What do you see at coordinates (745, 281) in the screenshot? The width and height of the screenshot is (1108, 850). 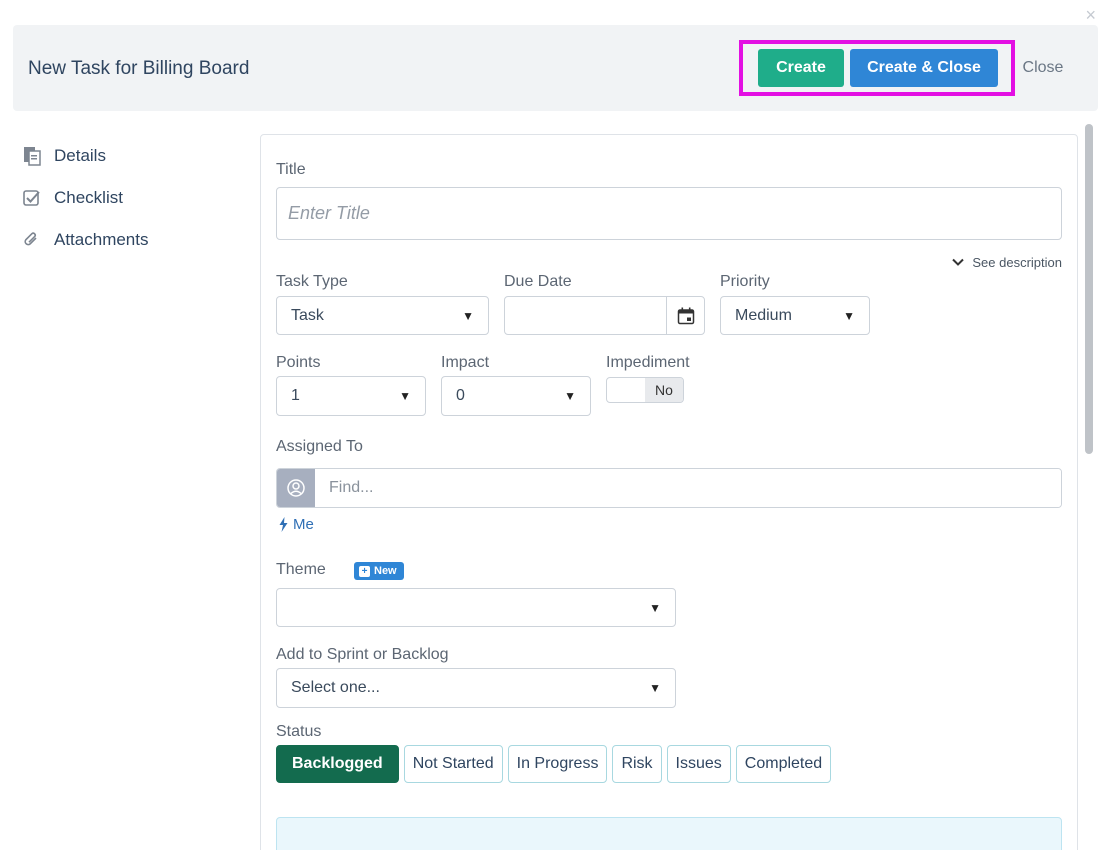 I see `priority-label: Priority` at bounding box center [745, 281].